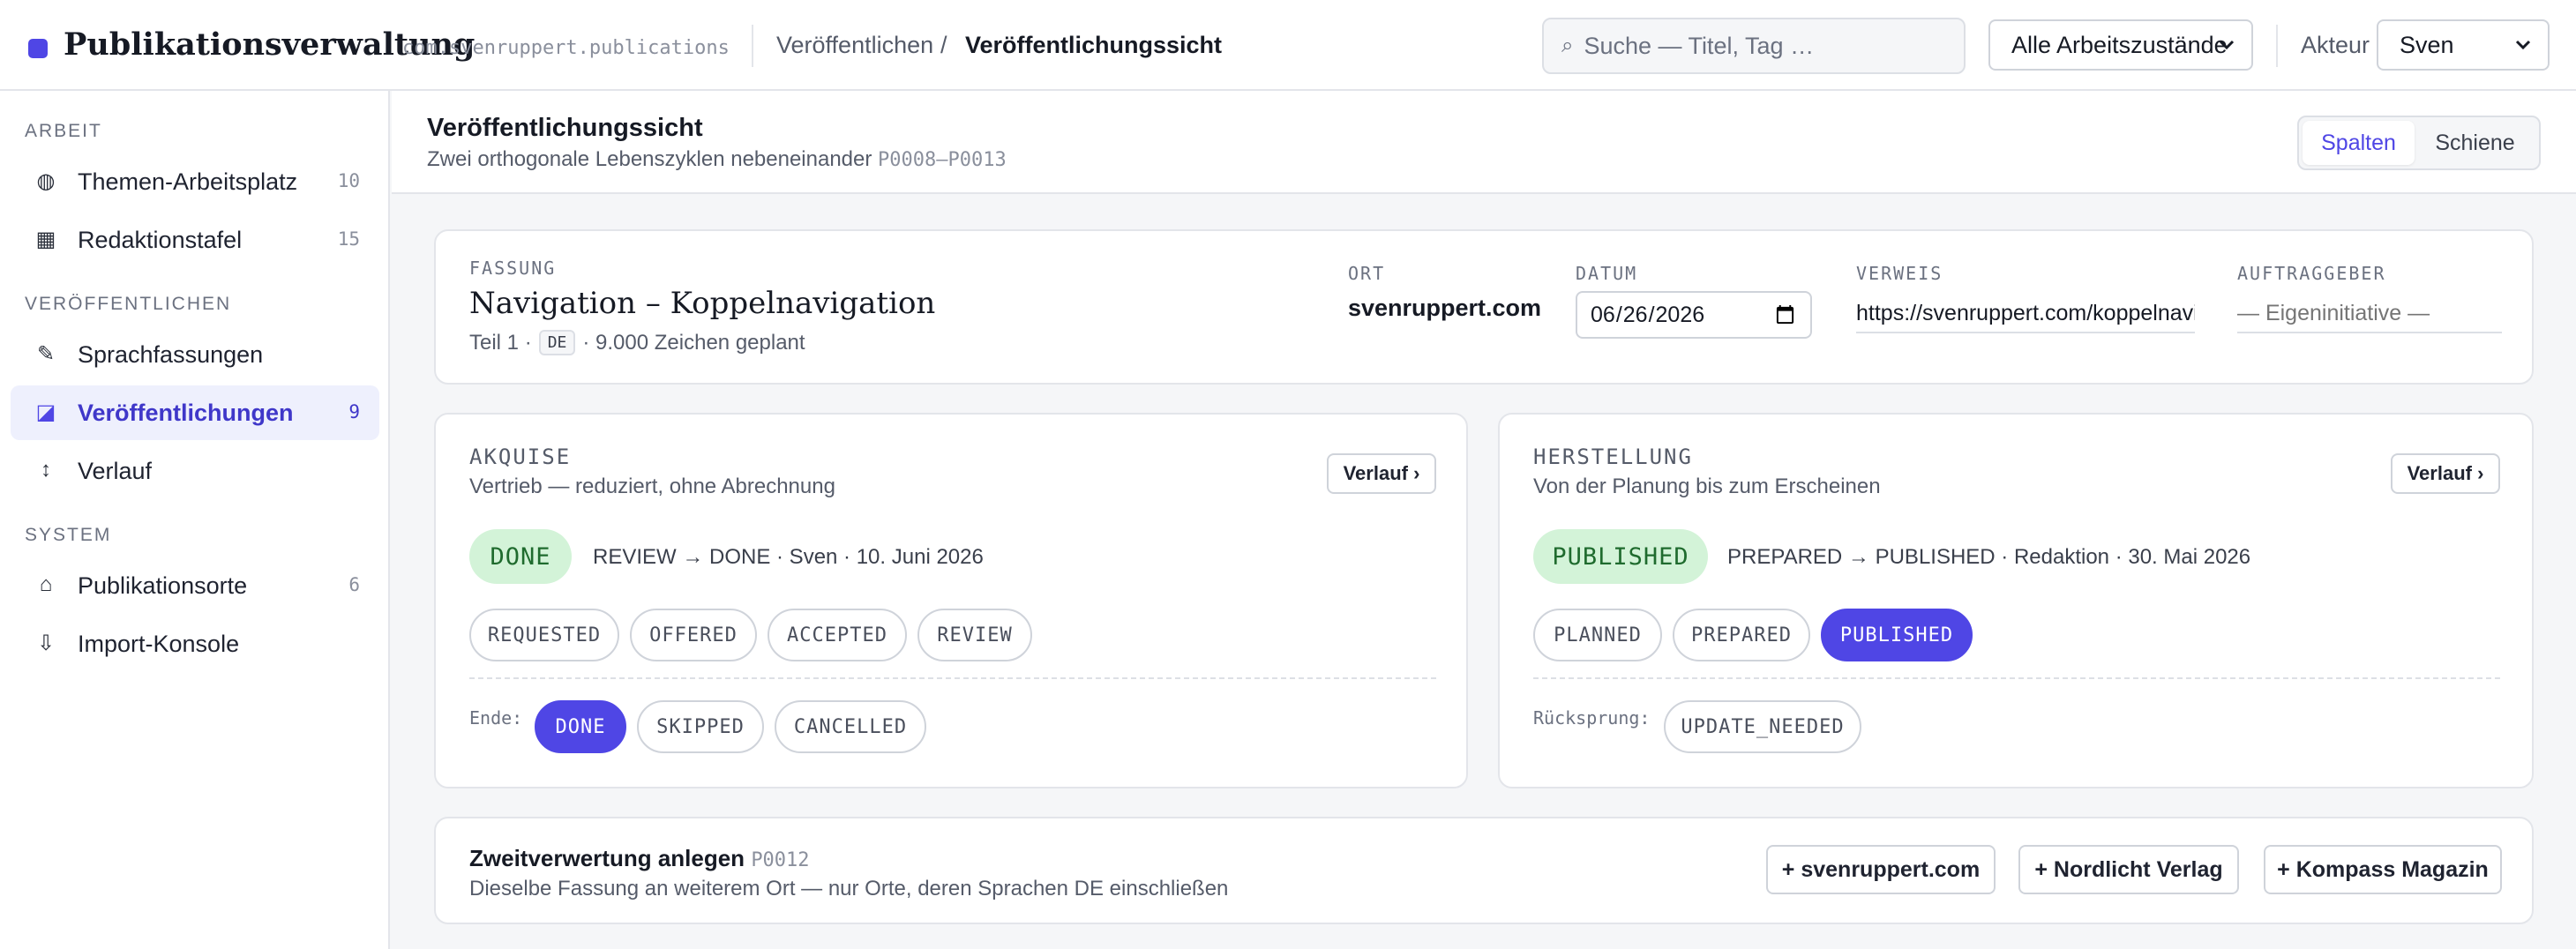 The width and height of the screenshot is (2576, 949). What do you see at coordinates (565, 128) in the screenshot?
I see `page-title: Veröffentlichungssicht` at bounding box center [565, 128].